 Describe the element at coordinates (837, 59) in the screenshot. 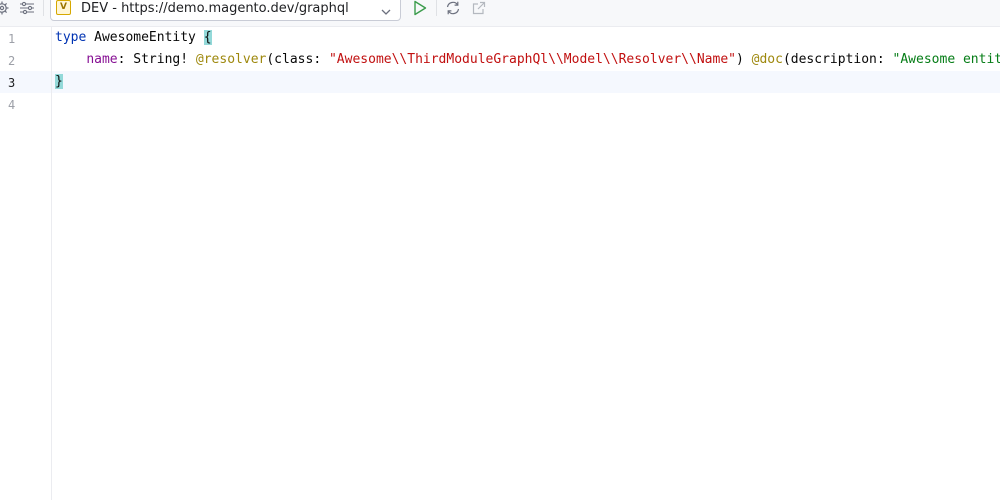

I see `directive-args: (description:` at that location.